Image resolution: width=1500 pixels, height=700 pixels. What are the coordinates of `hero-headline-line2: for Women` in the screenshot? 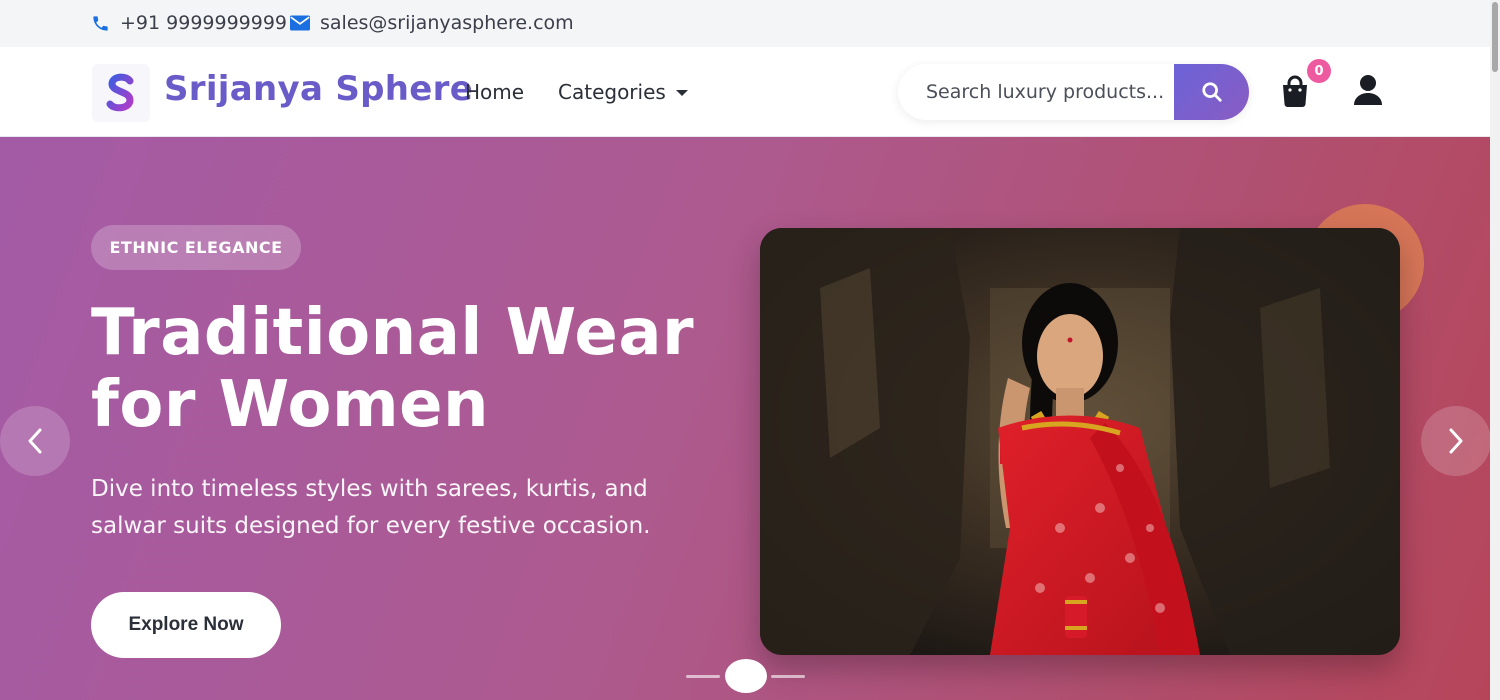 It's located at (290, 405).